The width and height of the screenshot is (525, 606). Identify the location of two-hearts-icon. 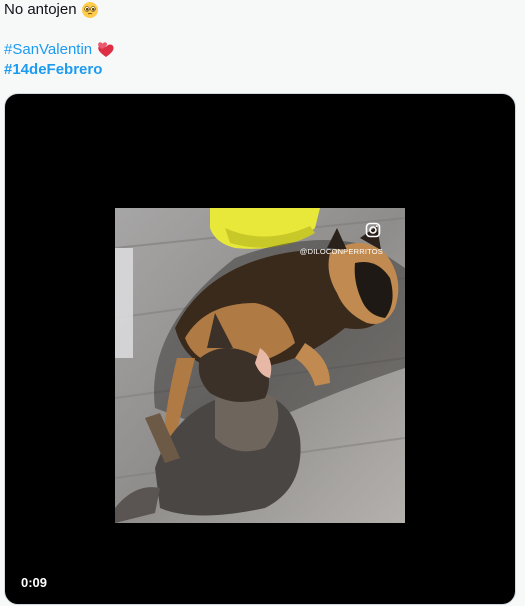
(105, 50).